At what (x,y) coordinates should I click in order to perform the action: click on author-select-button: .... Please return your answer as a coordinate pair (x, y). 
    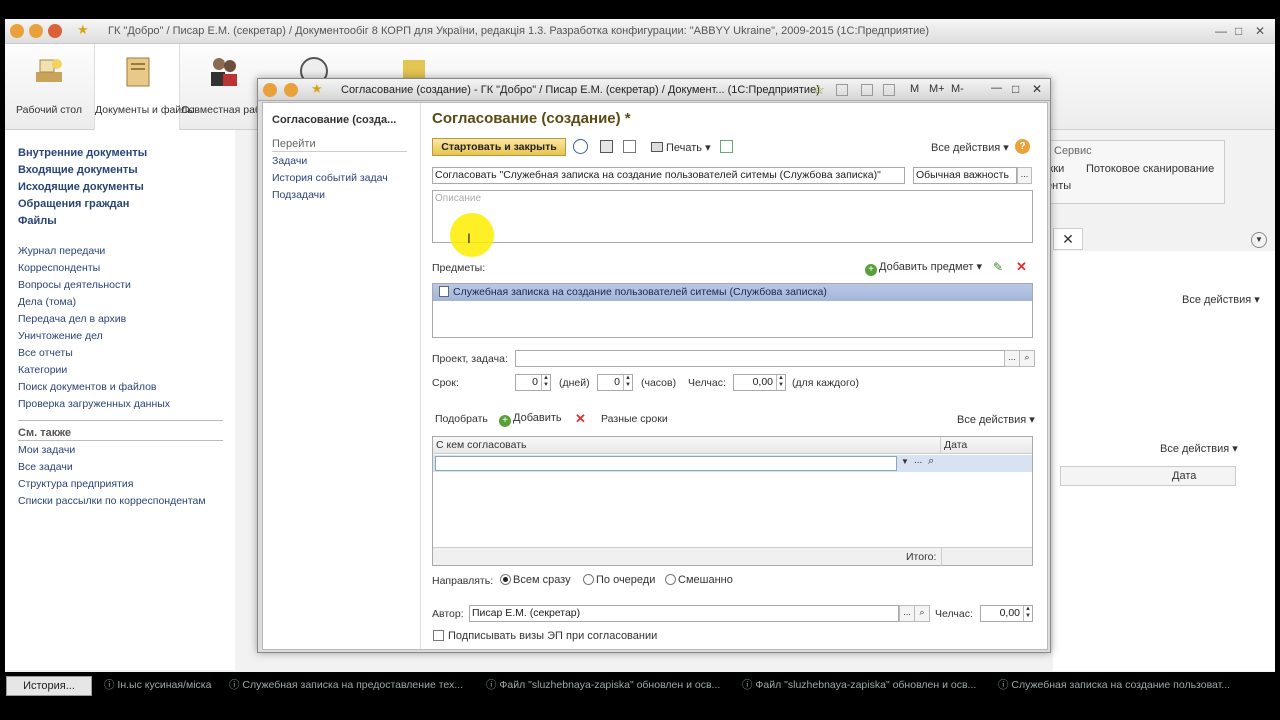
    Looking at the image, I should click on (907, 613).